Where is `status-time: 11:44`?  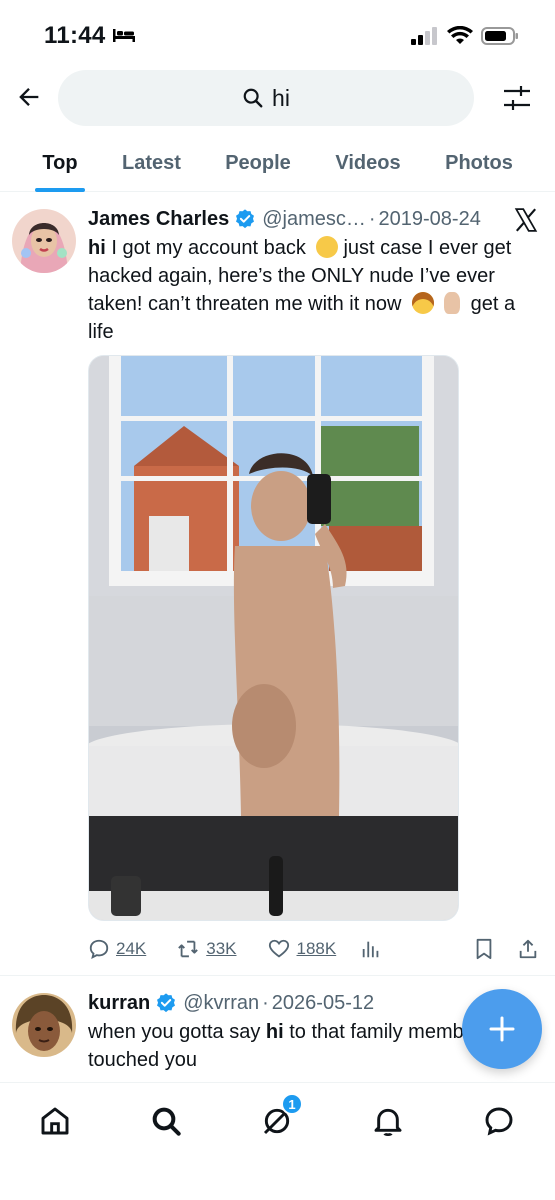
status-time: 11:44 is located at coordinates (75, 35).